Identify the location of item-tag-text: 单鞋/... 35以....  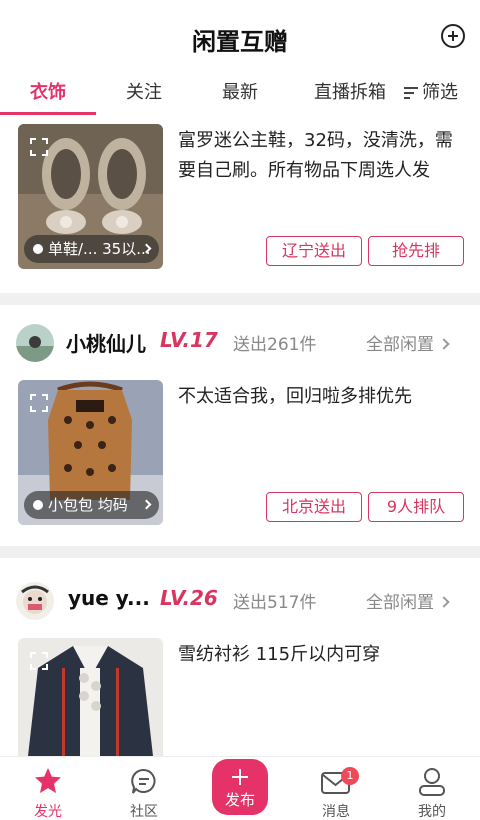
(99, 249).